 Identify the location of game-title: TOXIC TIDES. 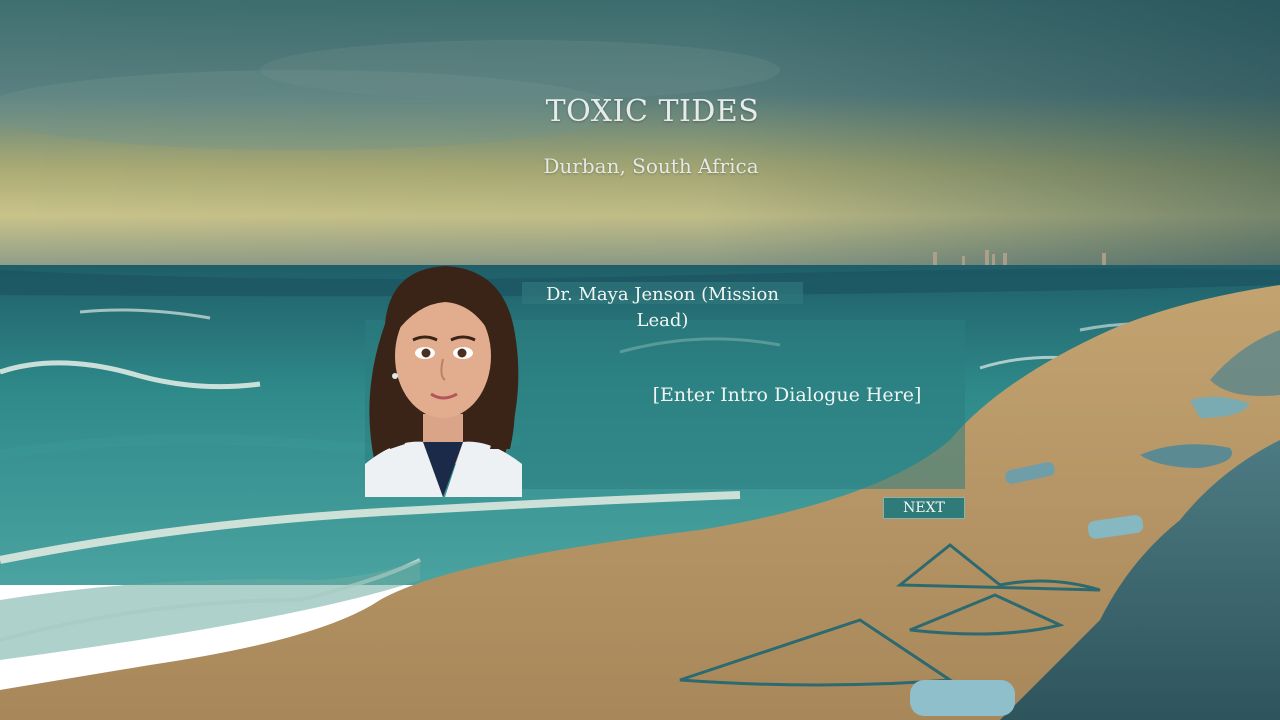
(652, 111).